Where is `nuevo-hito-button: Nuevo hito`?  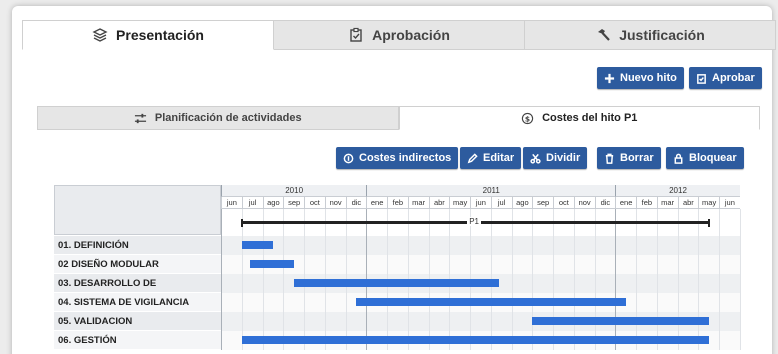
nuevo-hito-button: Nuevo hito is located at coordinates (640, 78).